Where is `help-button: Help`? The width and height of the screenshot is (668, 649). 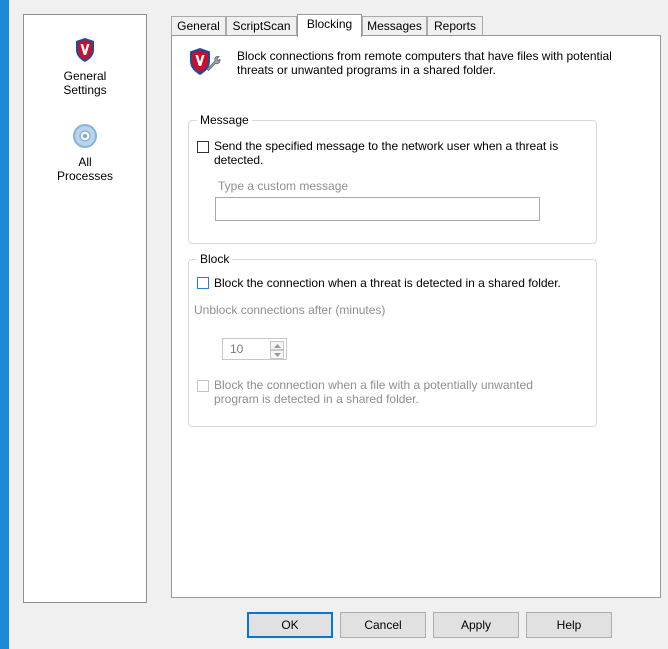 help-button: Help is located at coordinates (569, 625).